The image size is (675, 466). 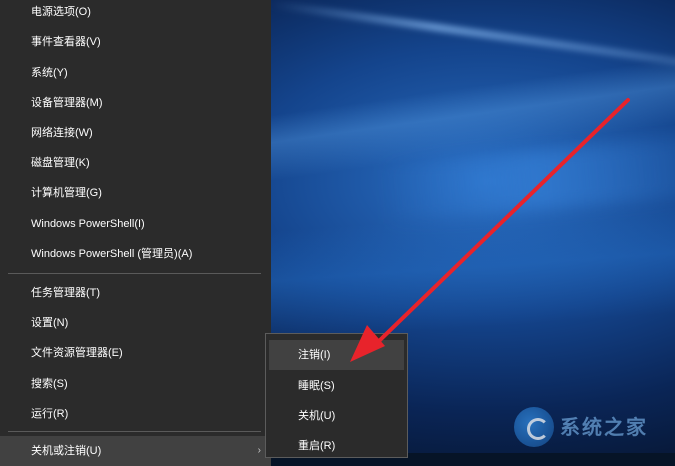 What do you see at coordinates (336, 386) in the screenshot?
I see `submenu-item-sleep: 睡眠(S)` at bounding box center [336, 386].